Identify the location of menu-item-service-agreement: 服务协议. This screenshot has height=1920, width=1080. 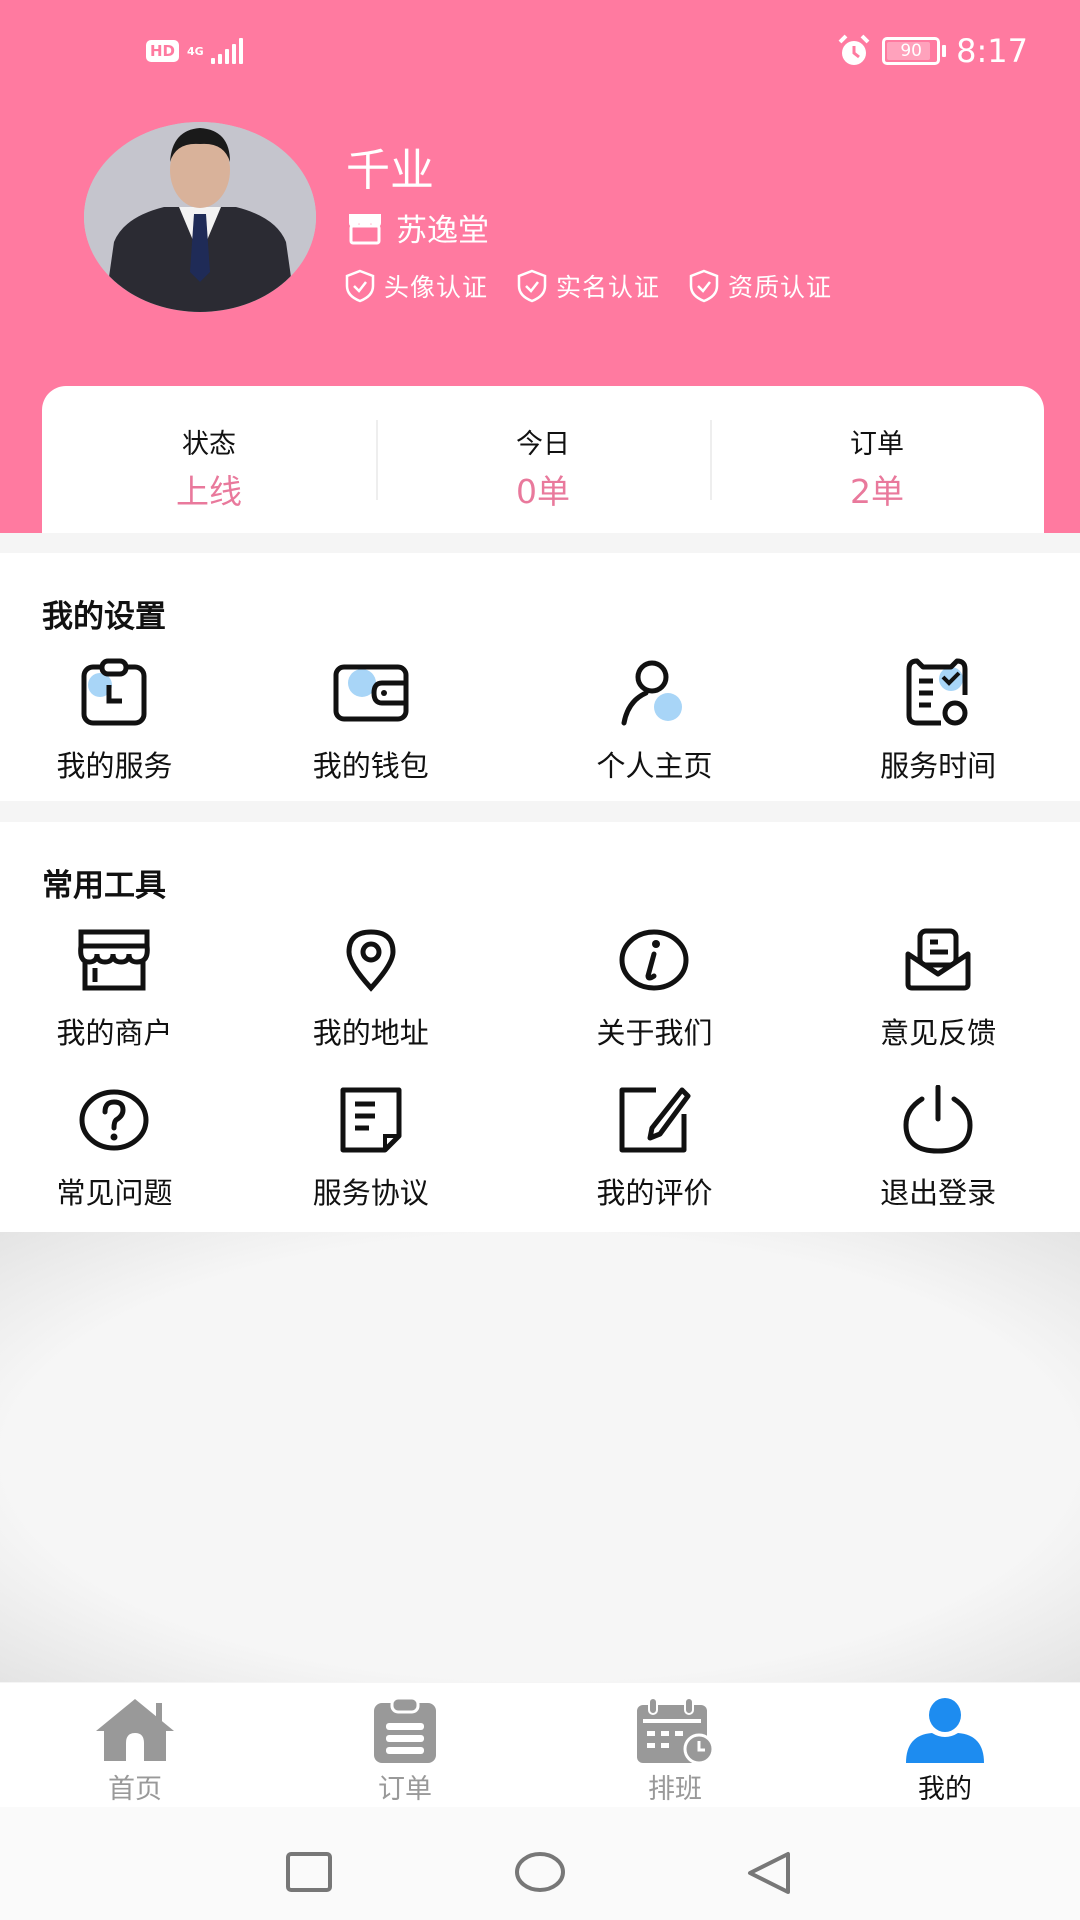
(371, 1146).